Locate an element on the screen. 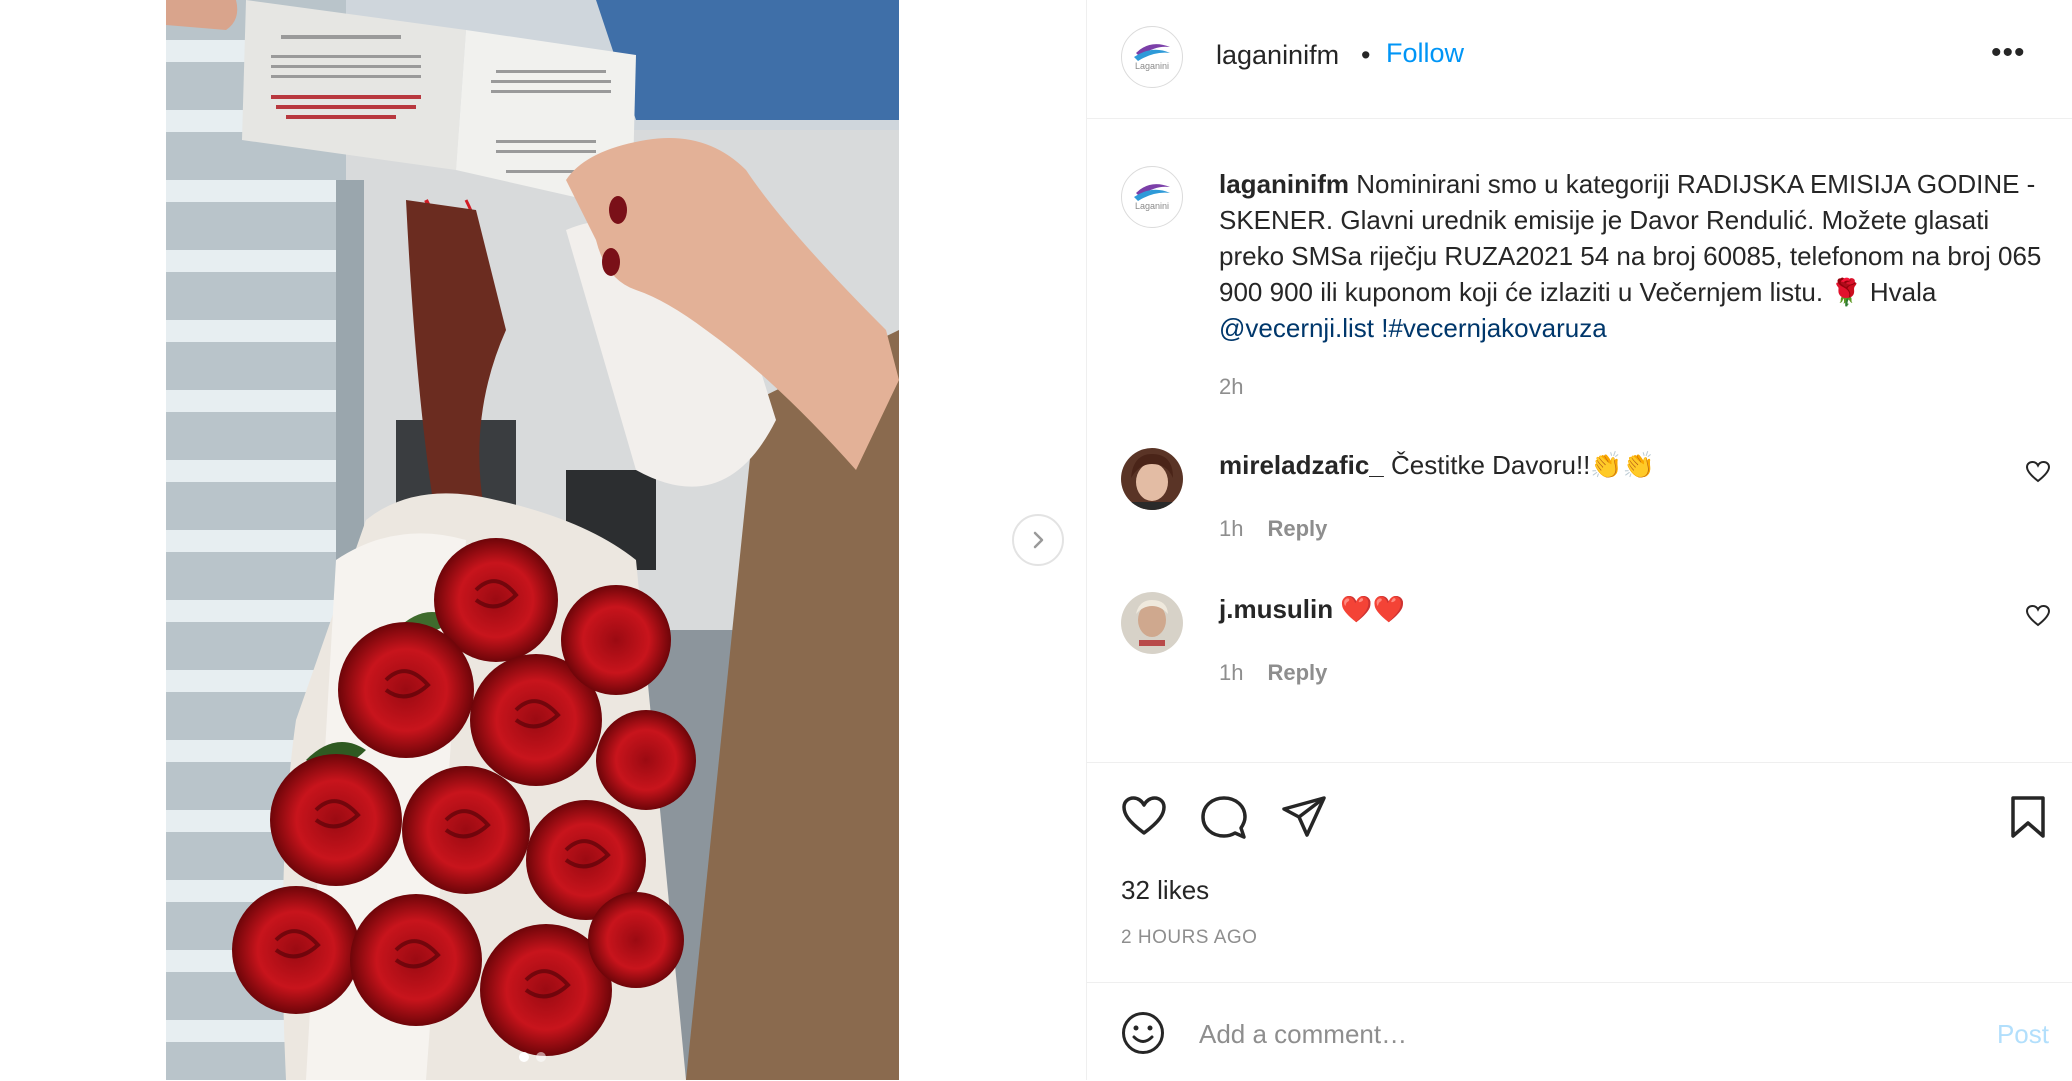 The image size is (2072, 1081). caption-username: laganinifm is located at coordinates (1284, 184).